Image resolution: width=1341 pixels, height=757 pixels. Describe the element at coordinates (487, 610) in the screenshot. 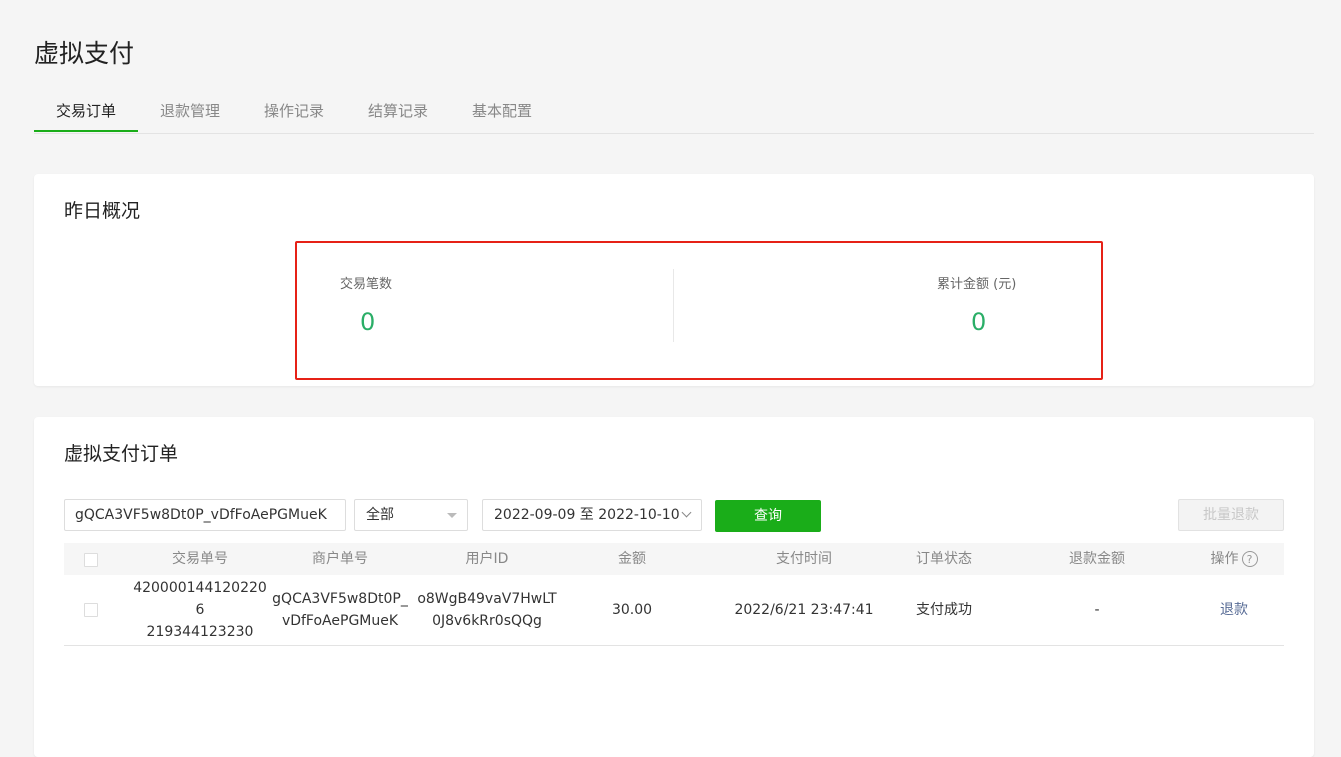

I see `cell-user-id: o8WgB49vaV7HwLT 0J8v6kRr0sQQg` at that location.